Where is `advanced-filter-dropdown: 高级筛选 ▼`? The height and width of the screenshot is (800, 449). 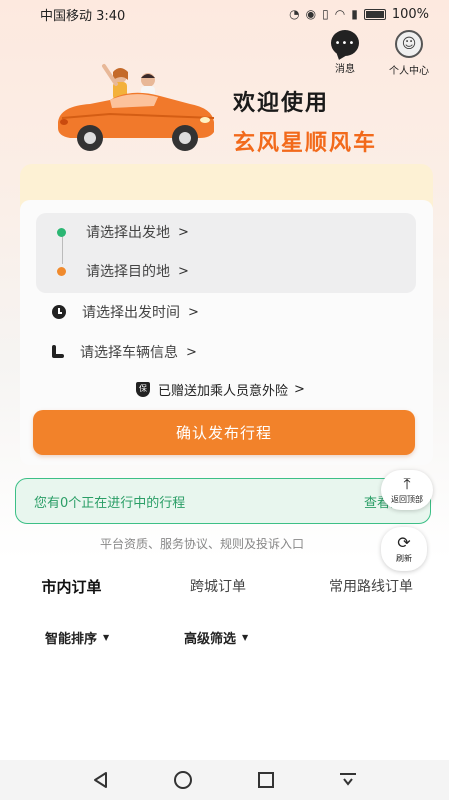
advanced-filter-dropdown: 高级筛选 ▼ is located at coordinates (216, 637).